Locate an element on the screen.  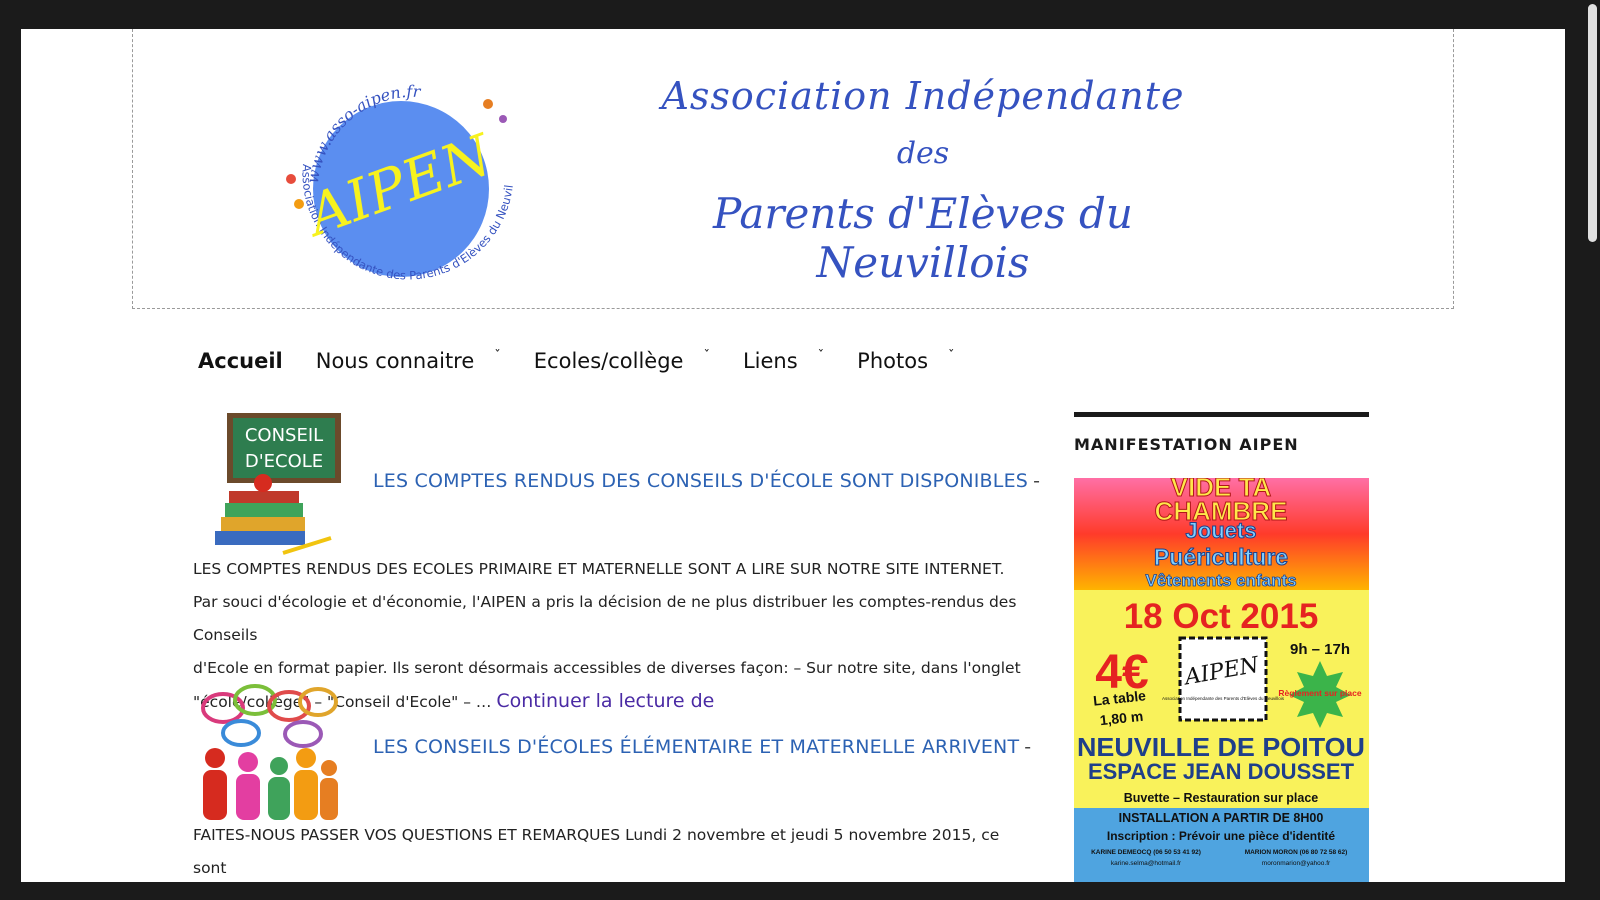
poster-line3: Jouets is located at coordinates (1221, 530).